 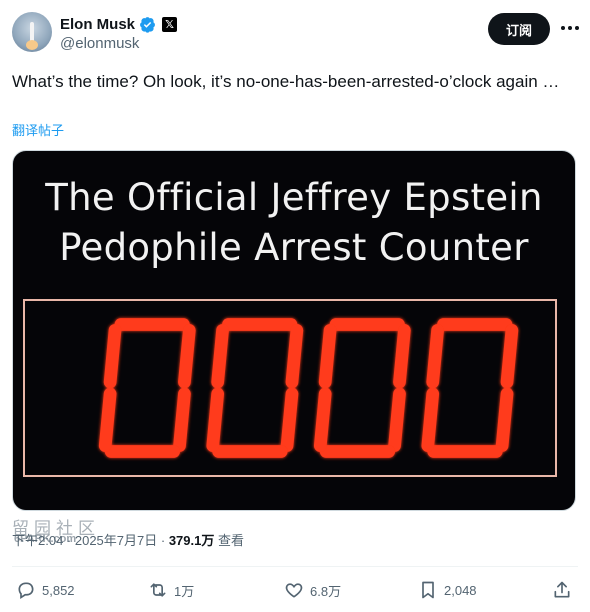 What do you see at coordinates (294, 197) in the screenshot?
I see `media-title-line1: The Official Jeffrey Epstein` at bounding box center [294, 197].